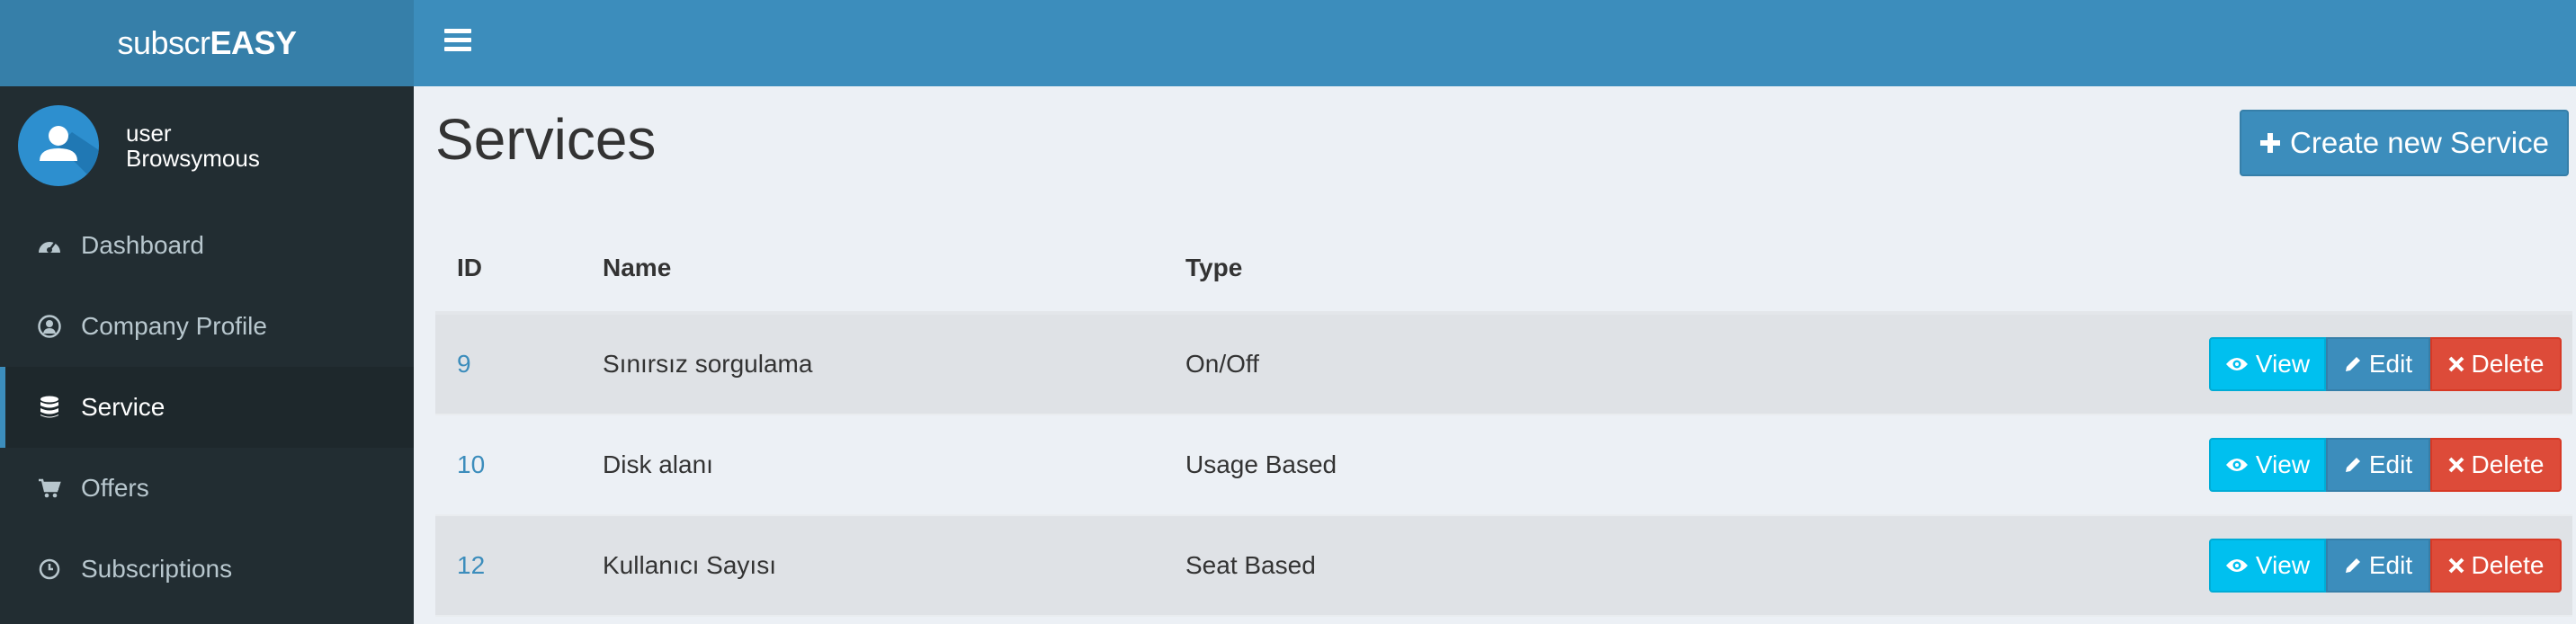  Describe the element at coordinates (471, 464) in the screenshot. I see `row-id-link: 10` at that location.